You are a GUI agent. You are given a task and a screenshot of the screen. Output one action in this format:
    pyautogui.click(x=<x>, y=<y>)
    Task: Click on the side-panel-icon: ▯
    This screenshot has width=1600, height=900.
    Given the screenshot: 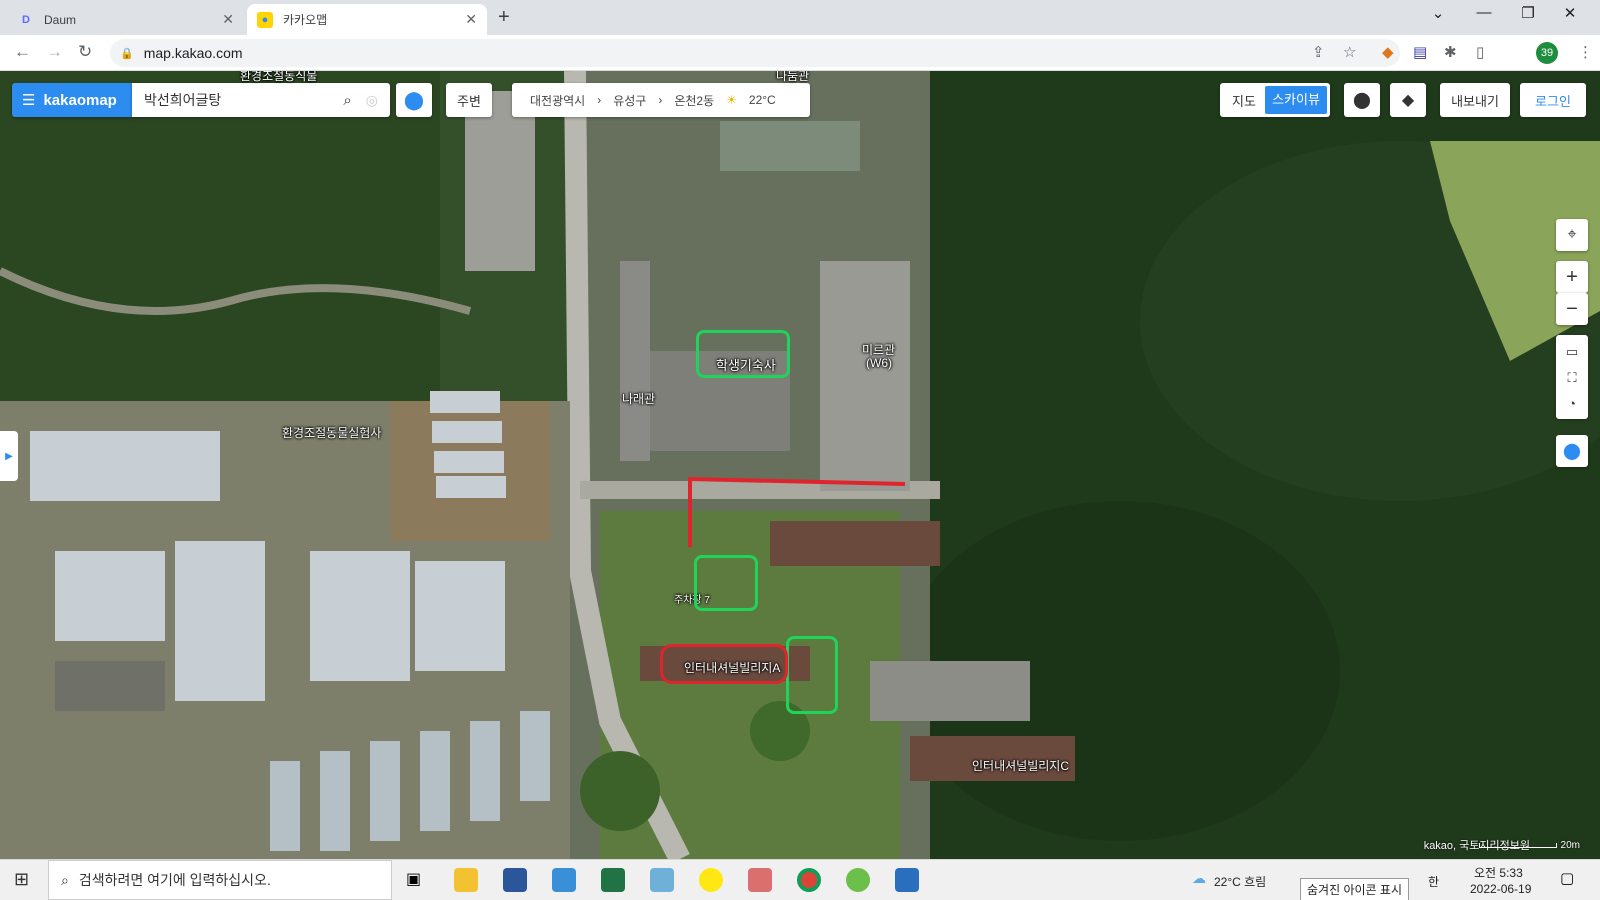 What is the action you would take?
    pyautogui.click(x=1480, y=52)
    